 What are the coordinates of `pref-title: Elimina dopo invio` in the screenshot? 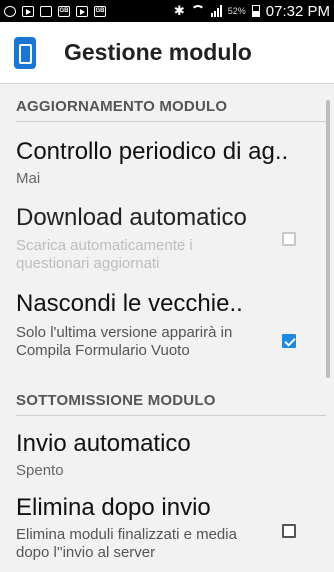 It's located at (113, 507).